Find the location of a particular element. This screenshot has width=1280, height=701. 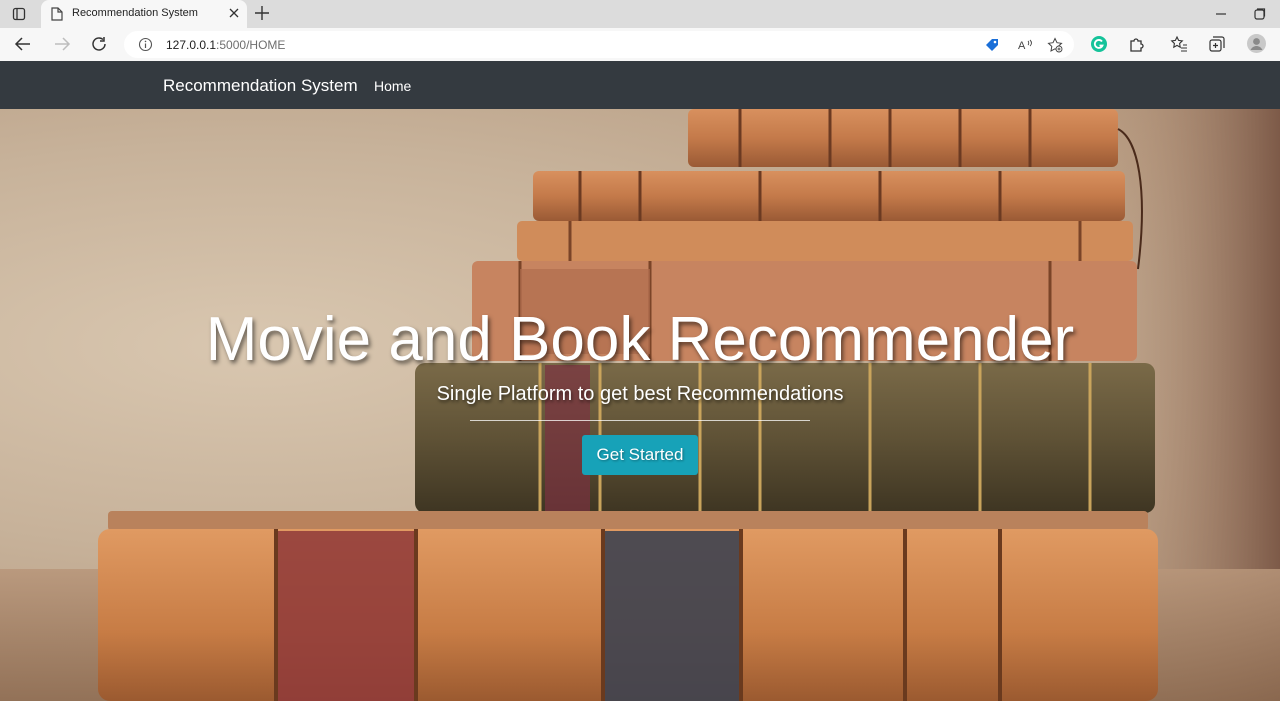

close-icon is located at coordinates (234, 13).